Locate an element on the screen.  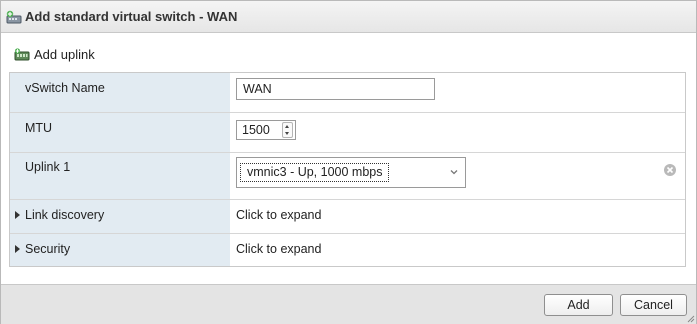
dialog-title: Add standard virtual switch - WAN is located at coordinates (131, 16).